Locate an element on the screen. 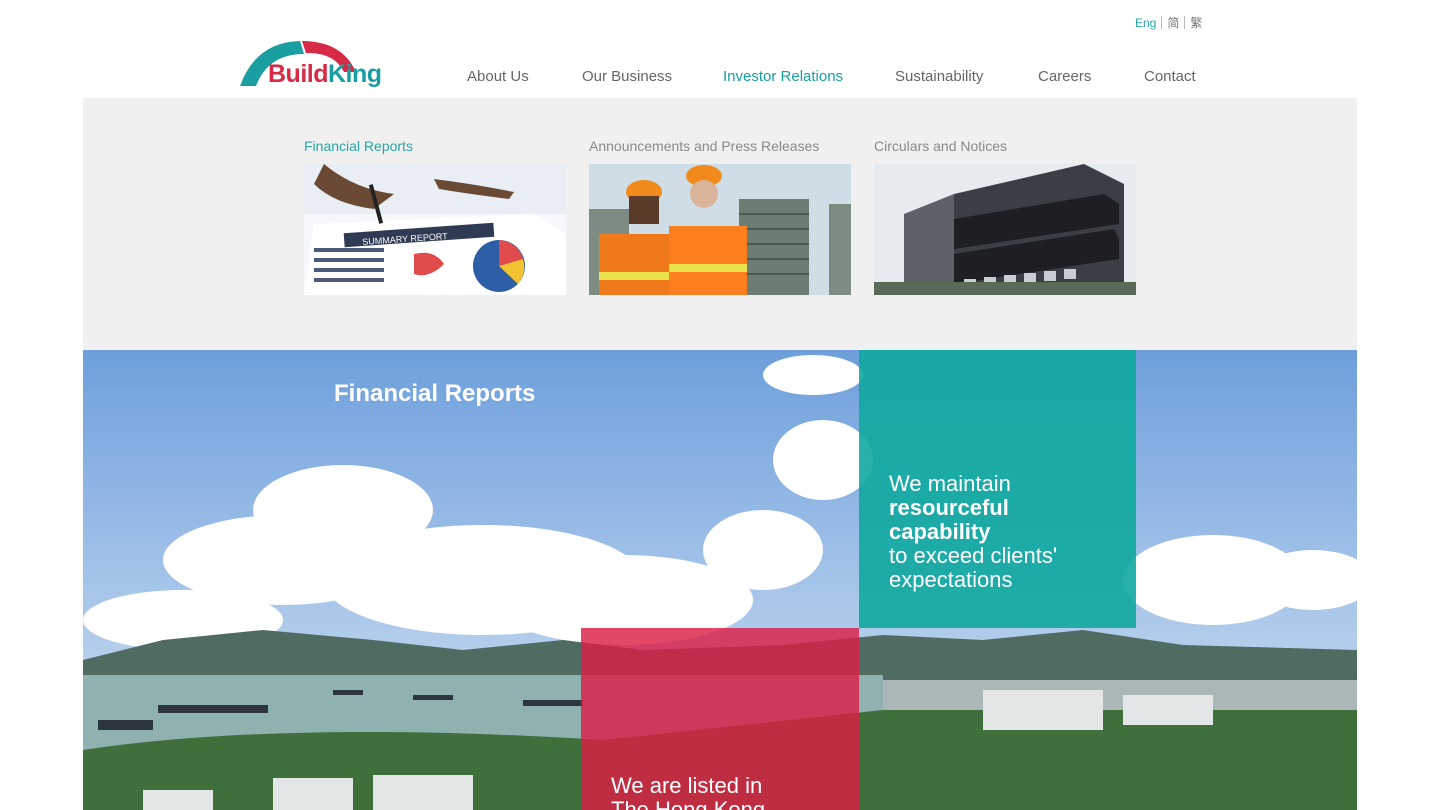  hero-title: Financial Reports is located at coordinates (435, 393).